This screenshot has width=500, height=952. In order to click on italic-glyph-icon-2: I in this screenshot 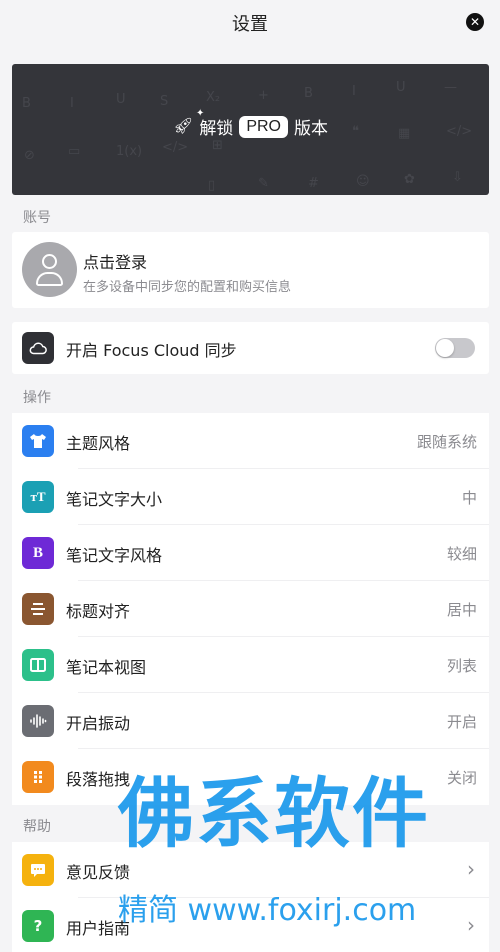, I will do `click(354, 91)`.